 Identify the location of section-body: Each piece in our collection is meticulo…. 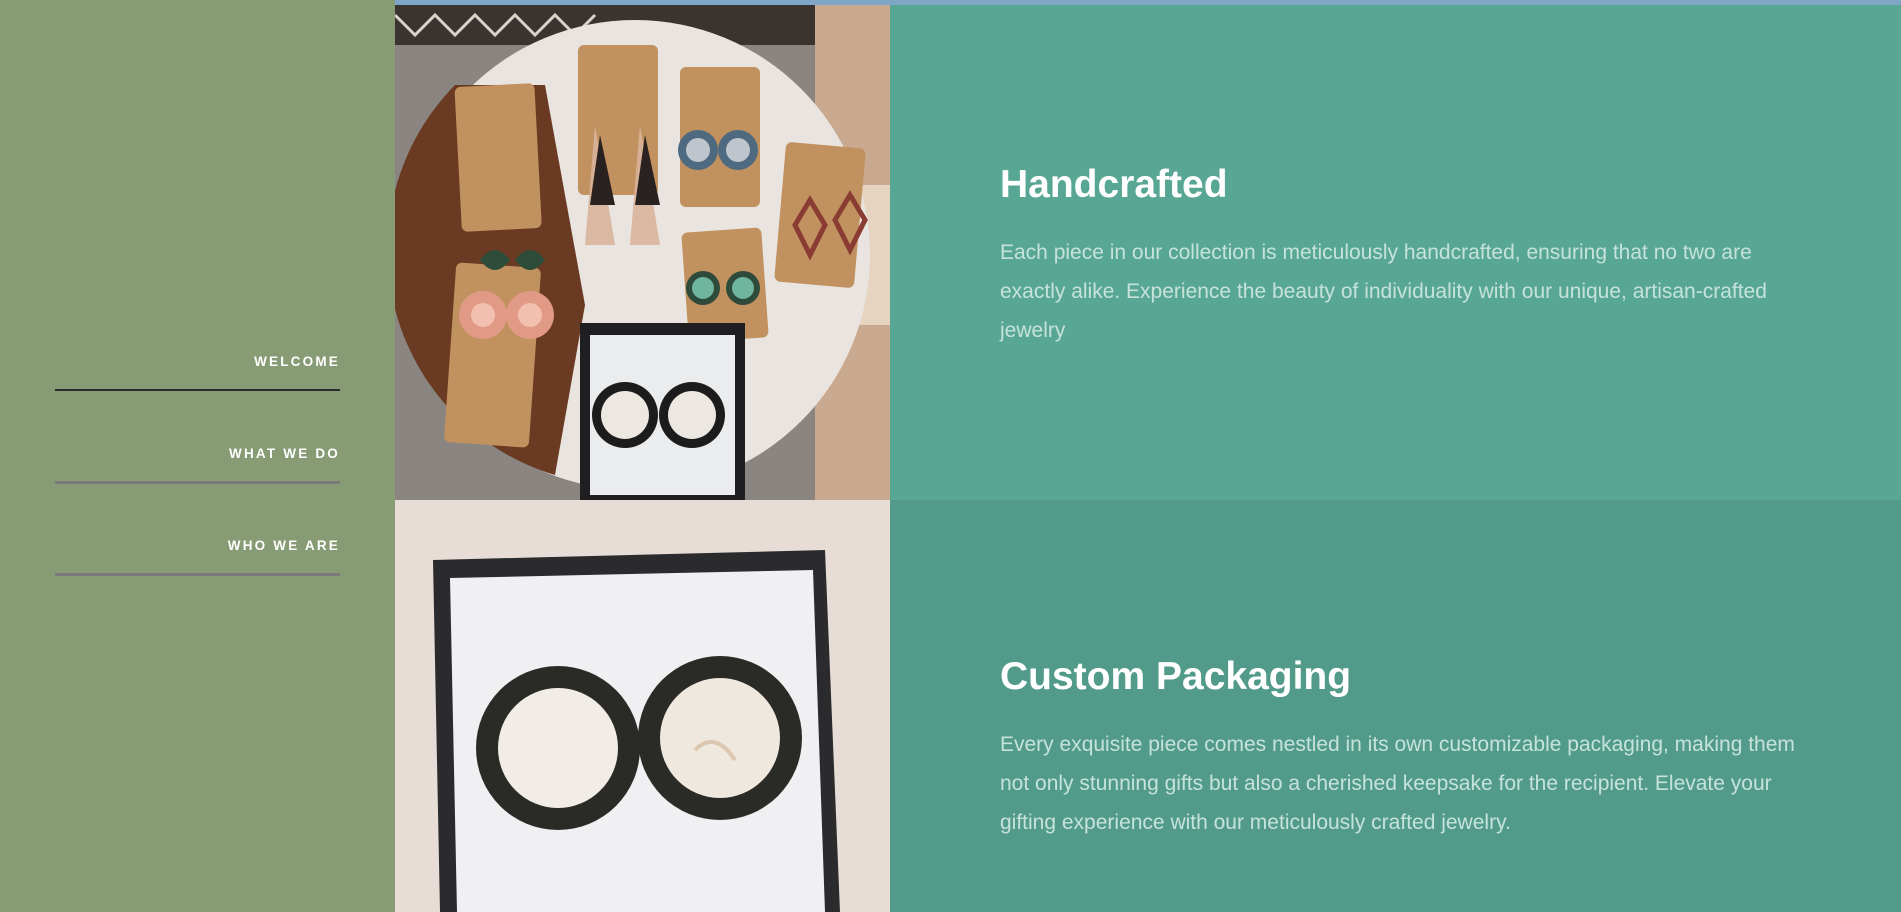
(1383, 291).